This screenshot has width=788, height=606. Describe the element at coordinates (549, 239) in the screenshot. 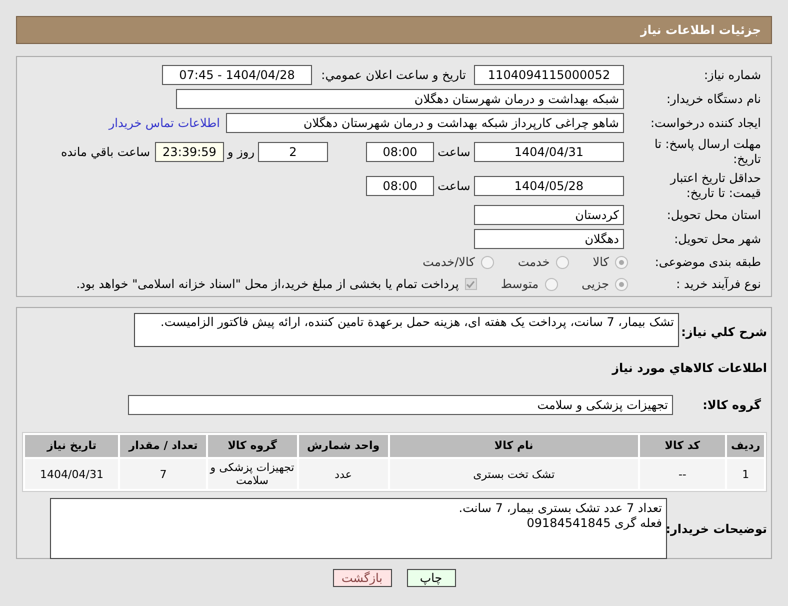

I see `text-field: دهگلان` at that location.